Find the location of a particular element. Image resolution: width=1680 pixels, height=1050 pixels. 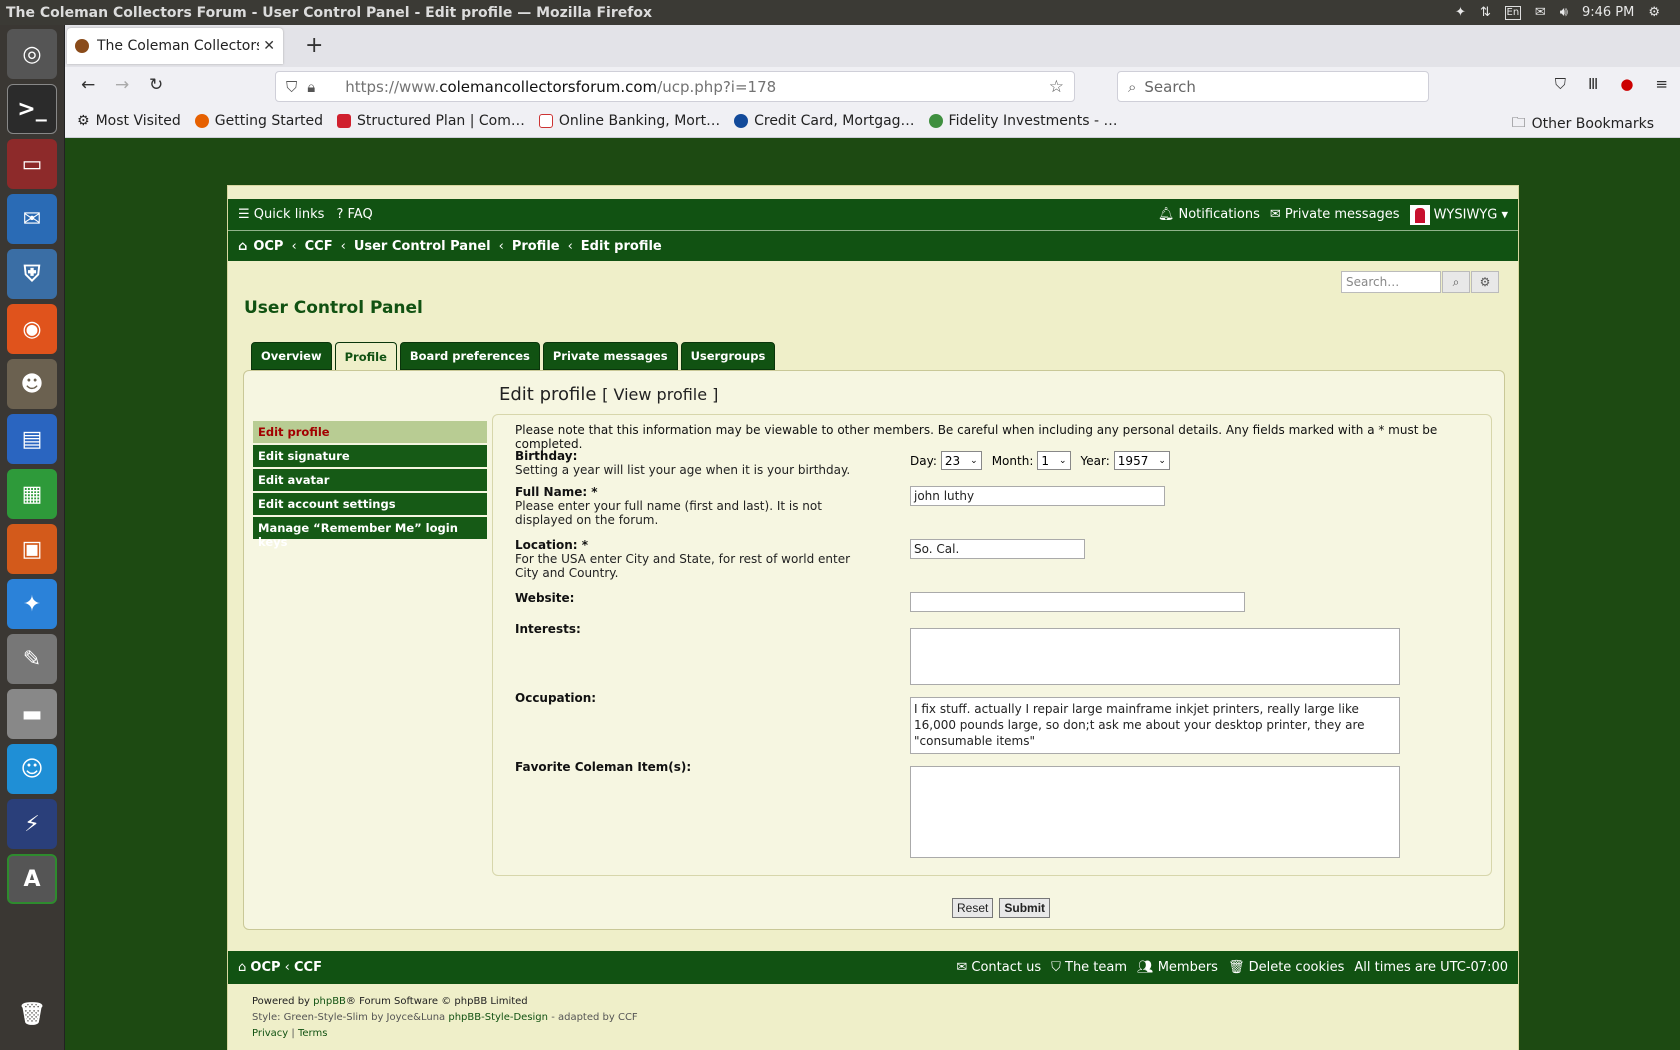

dropbox-app-icon: ✦ is located at coordinates (32, 604).